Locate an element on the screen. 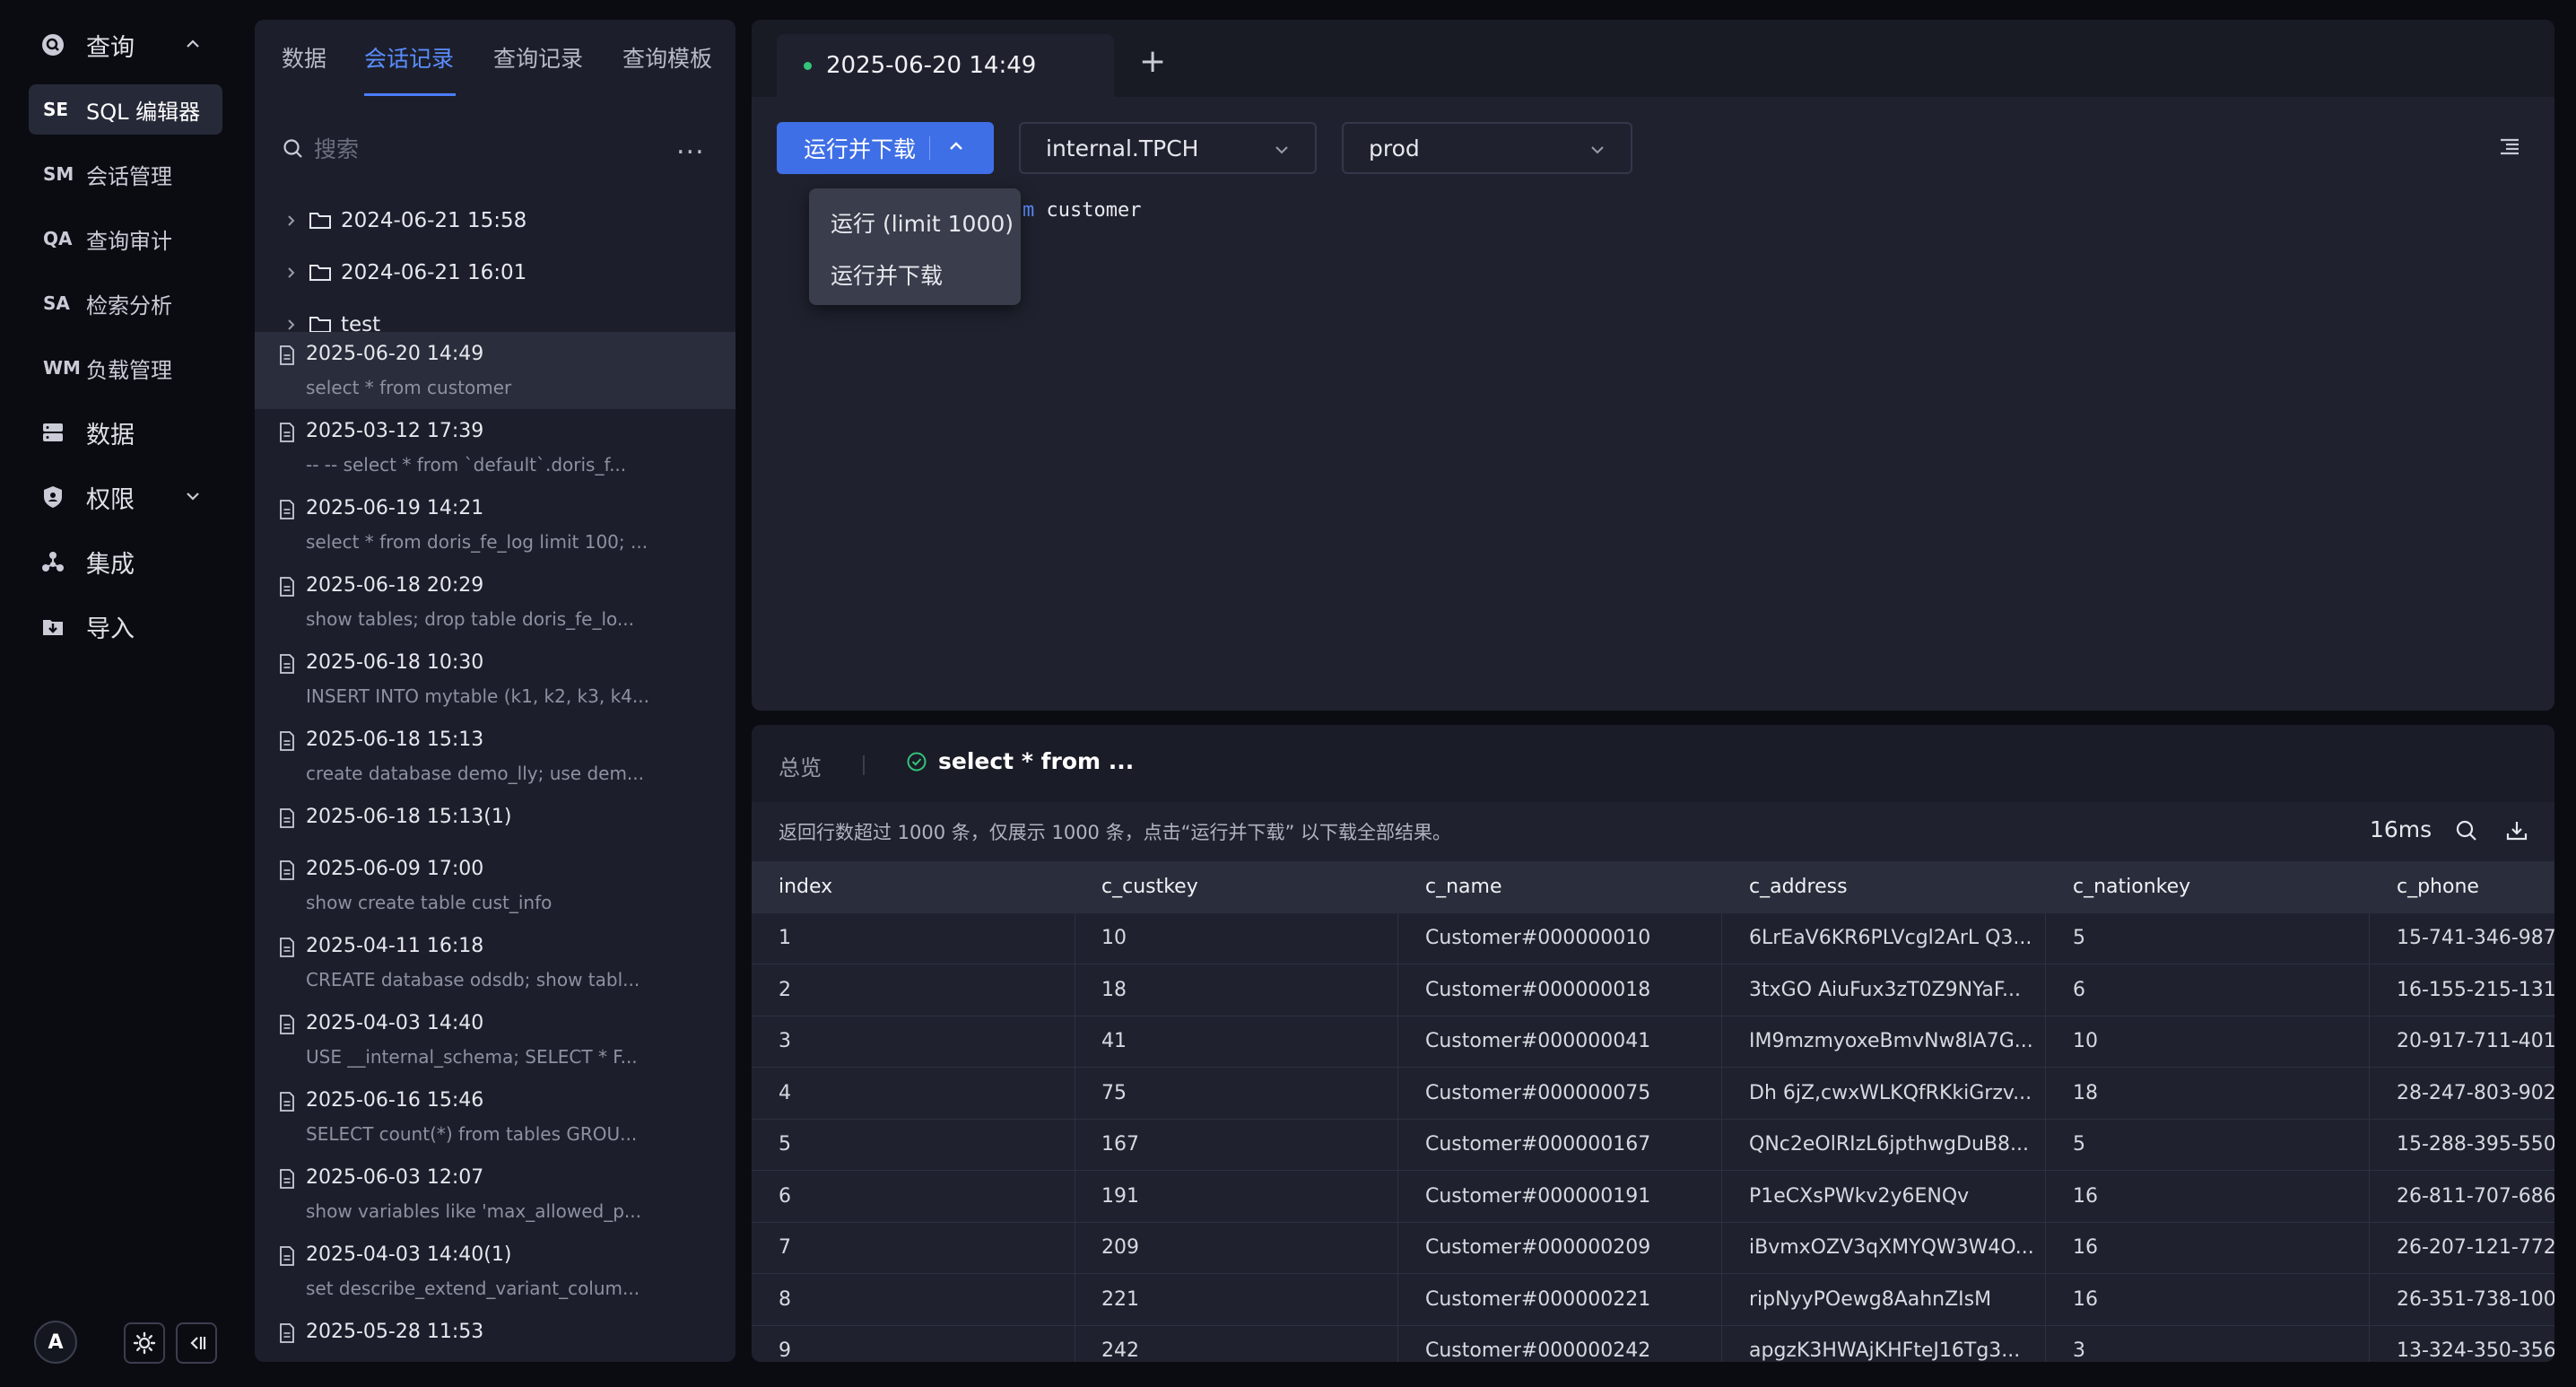  tab-query-records: 查询记录 is located at coordinates (538, 79).